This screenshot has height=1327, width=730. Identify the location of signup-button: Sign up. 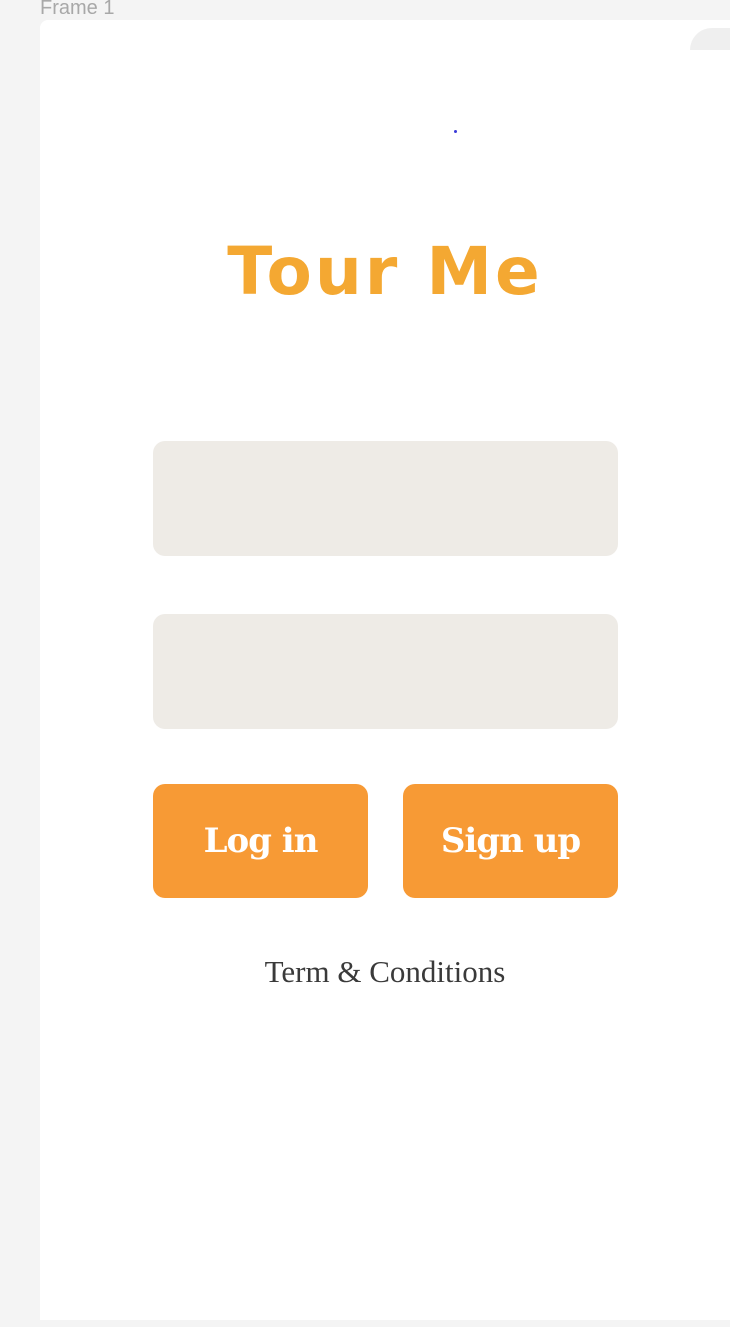
(510, 841).